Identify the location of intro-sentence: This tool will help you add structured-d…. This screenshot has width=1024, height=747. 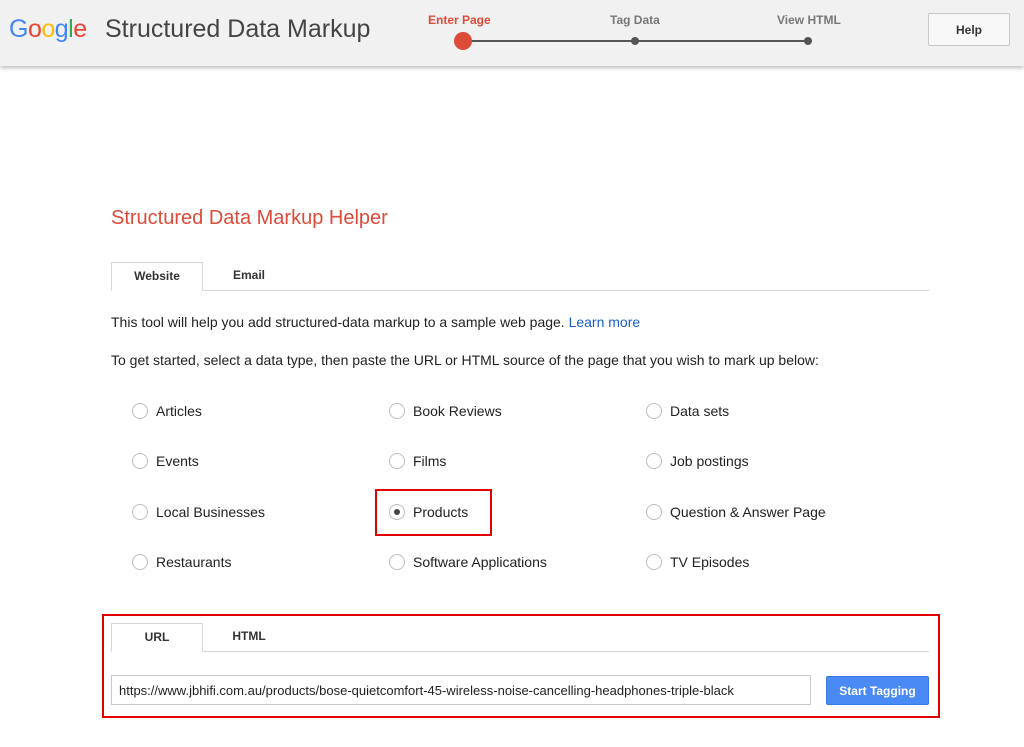
(338, 322).